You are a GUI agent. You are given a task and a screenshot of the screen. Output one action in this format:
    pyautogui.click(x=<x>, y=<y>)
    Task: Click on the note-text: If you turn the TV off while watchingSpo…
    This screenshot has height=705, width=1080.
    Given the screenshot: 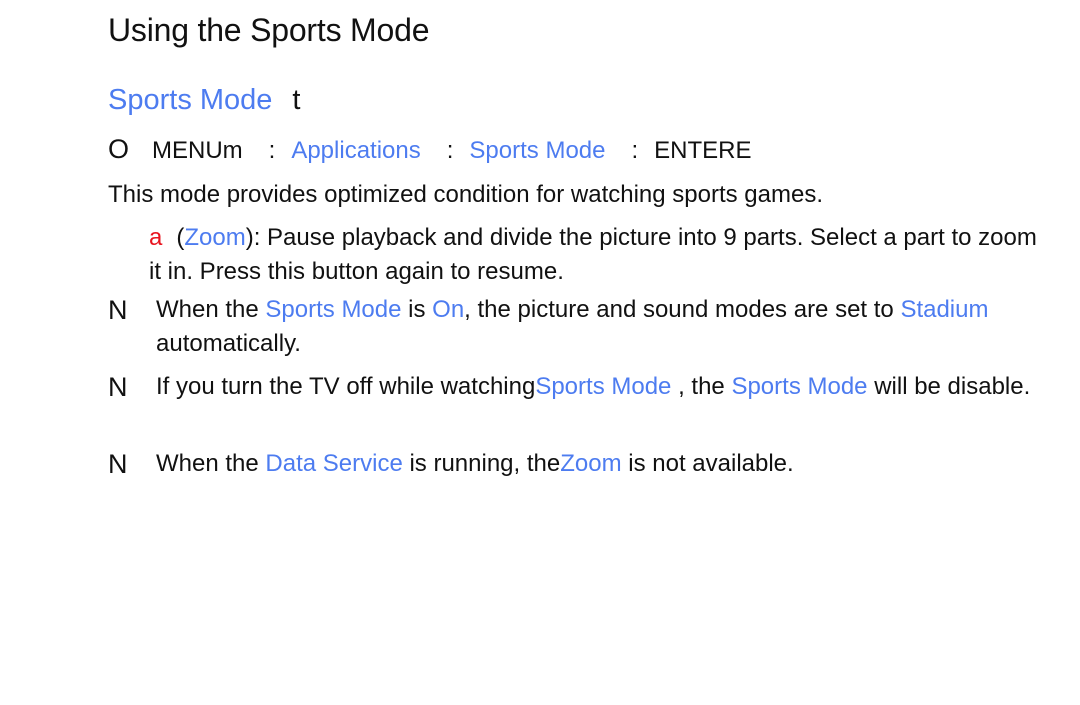 What is the action you would take?
    pyautogui.click(x=596, y=387)
    